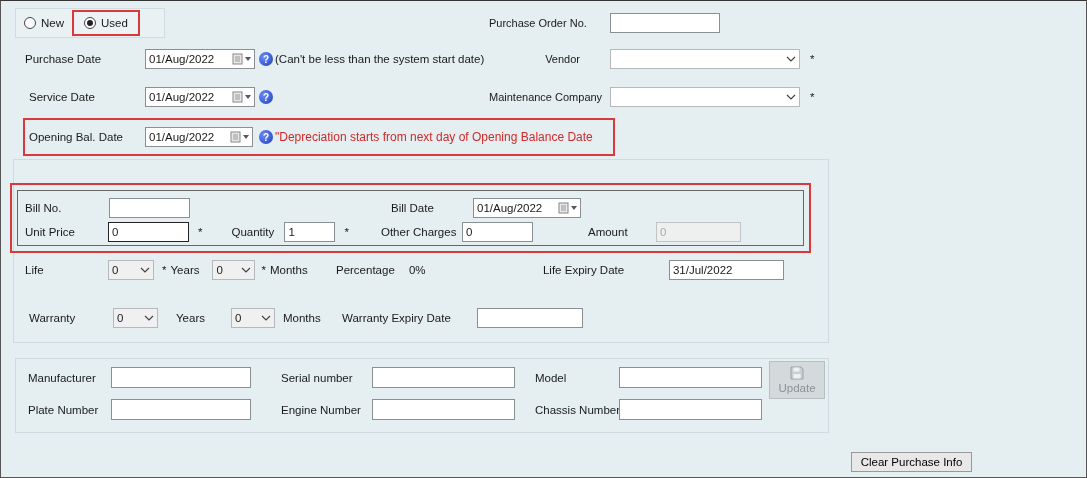  What do you see at coordinates (317, 378) in the screenshot?
I see `field-label: Serial number` at bounding box center [317, 378].